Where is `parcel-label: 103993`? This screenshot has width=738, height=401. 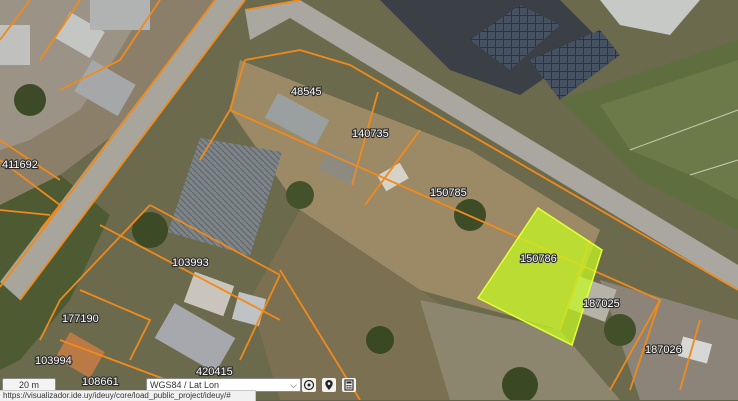 parcel-label: 103993 is located at coordinates (190, 263).